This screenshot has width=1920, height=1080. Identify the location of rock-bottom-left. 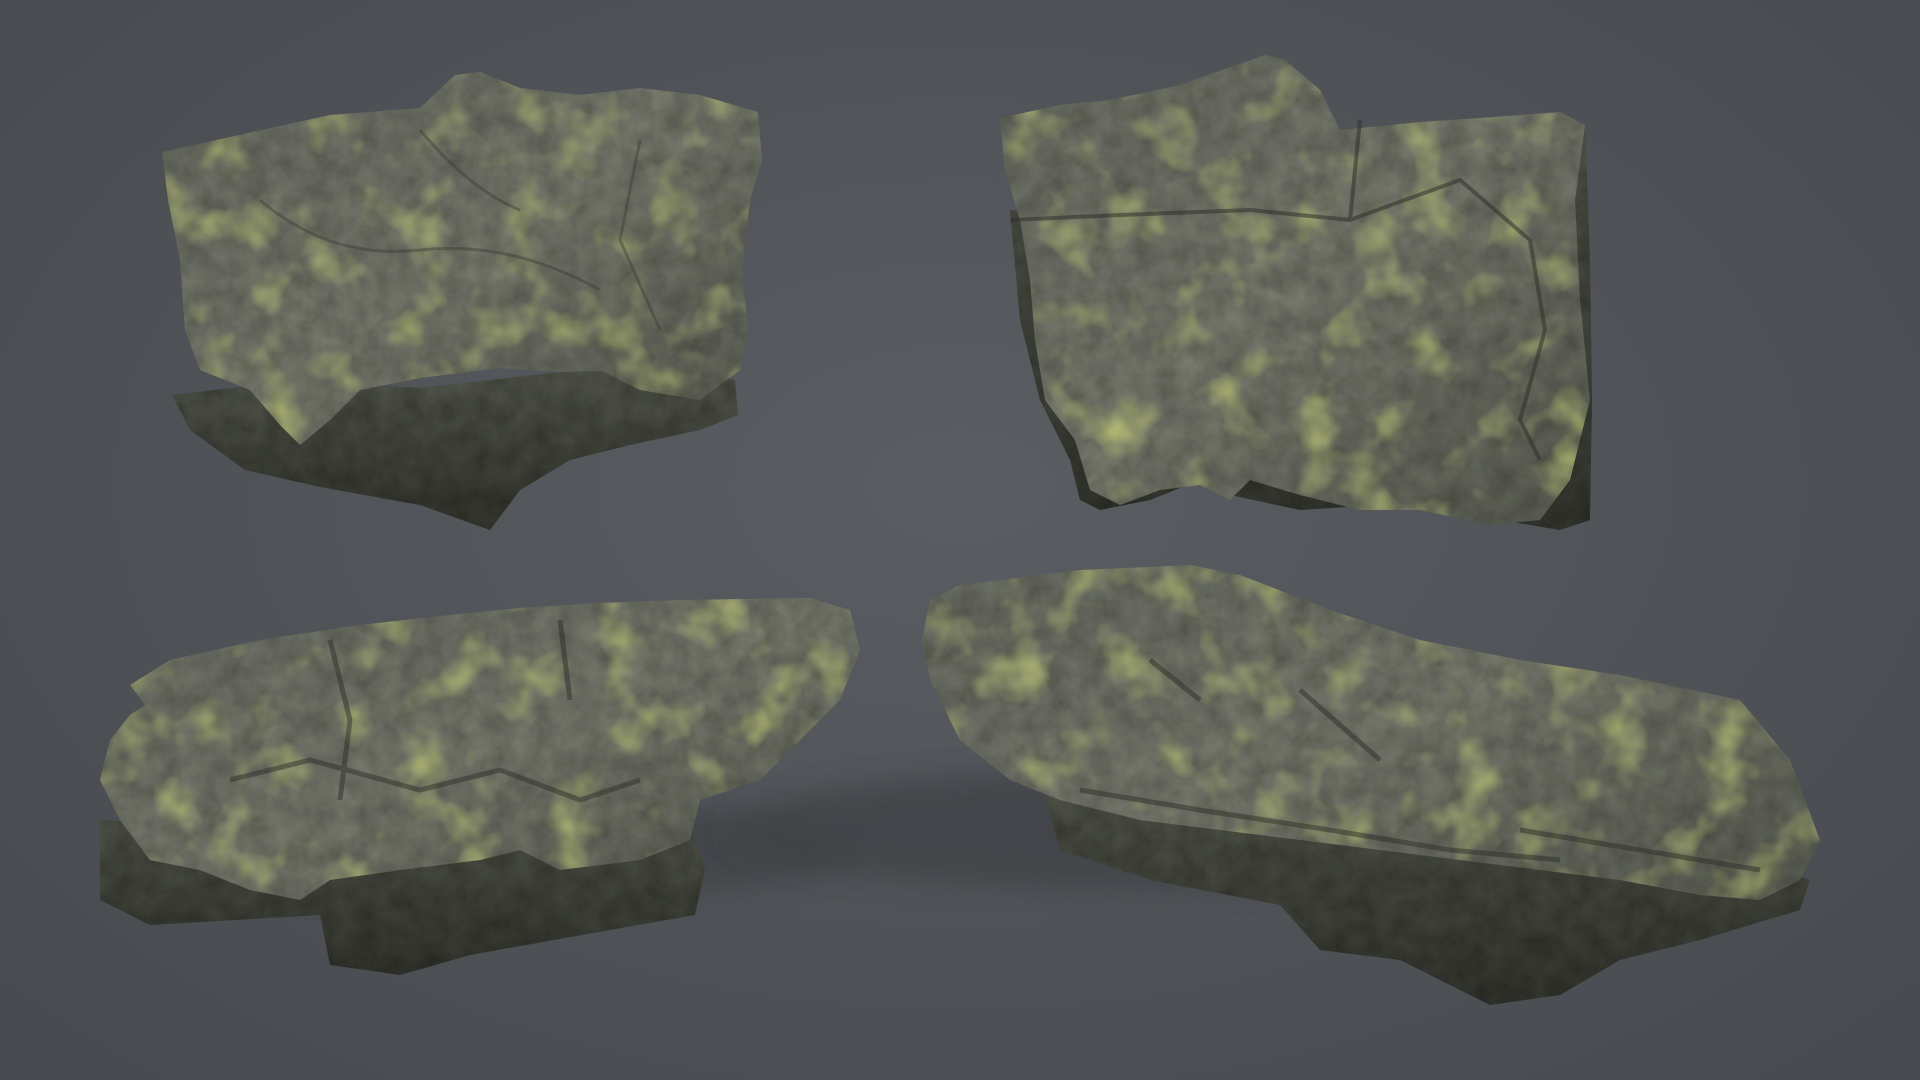
(480, 786).